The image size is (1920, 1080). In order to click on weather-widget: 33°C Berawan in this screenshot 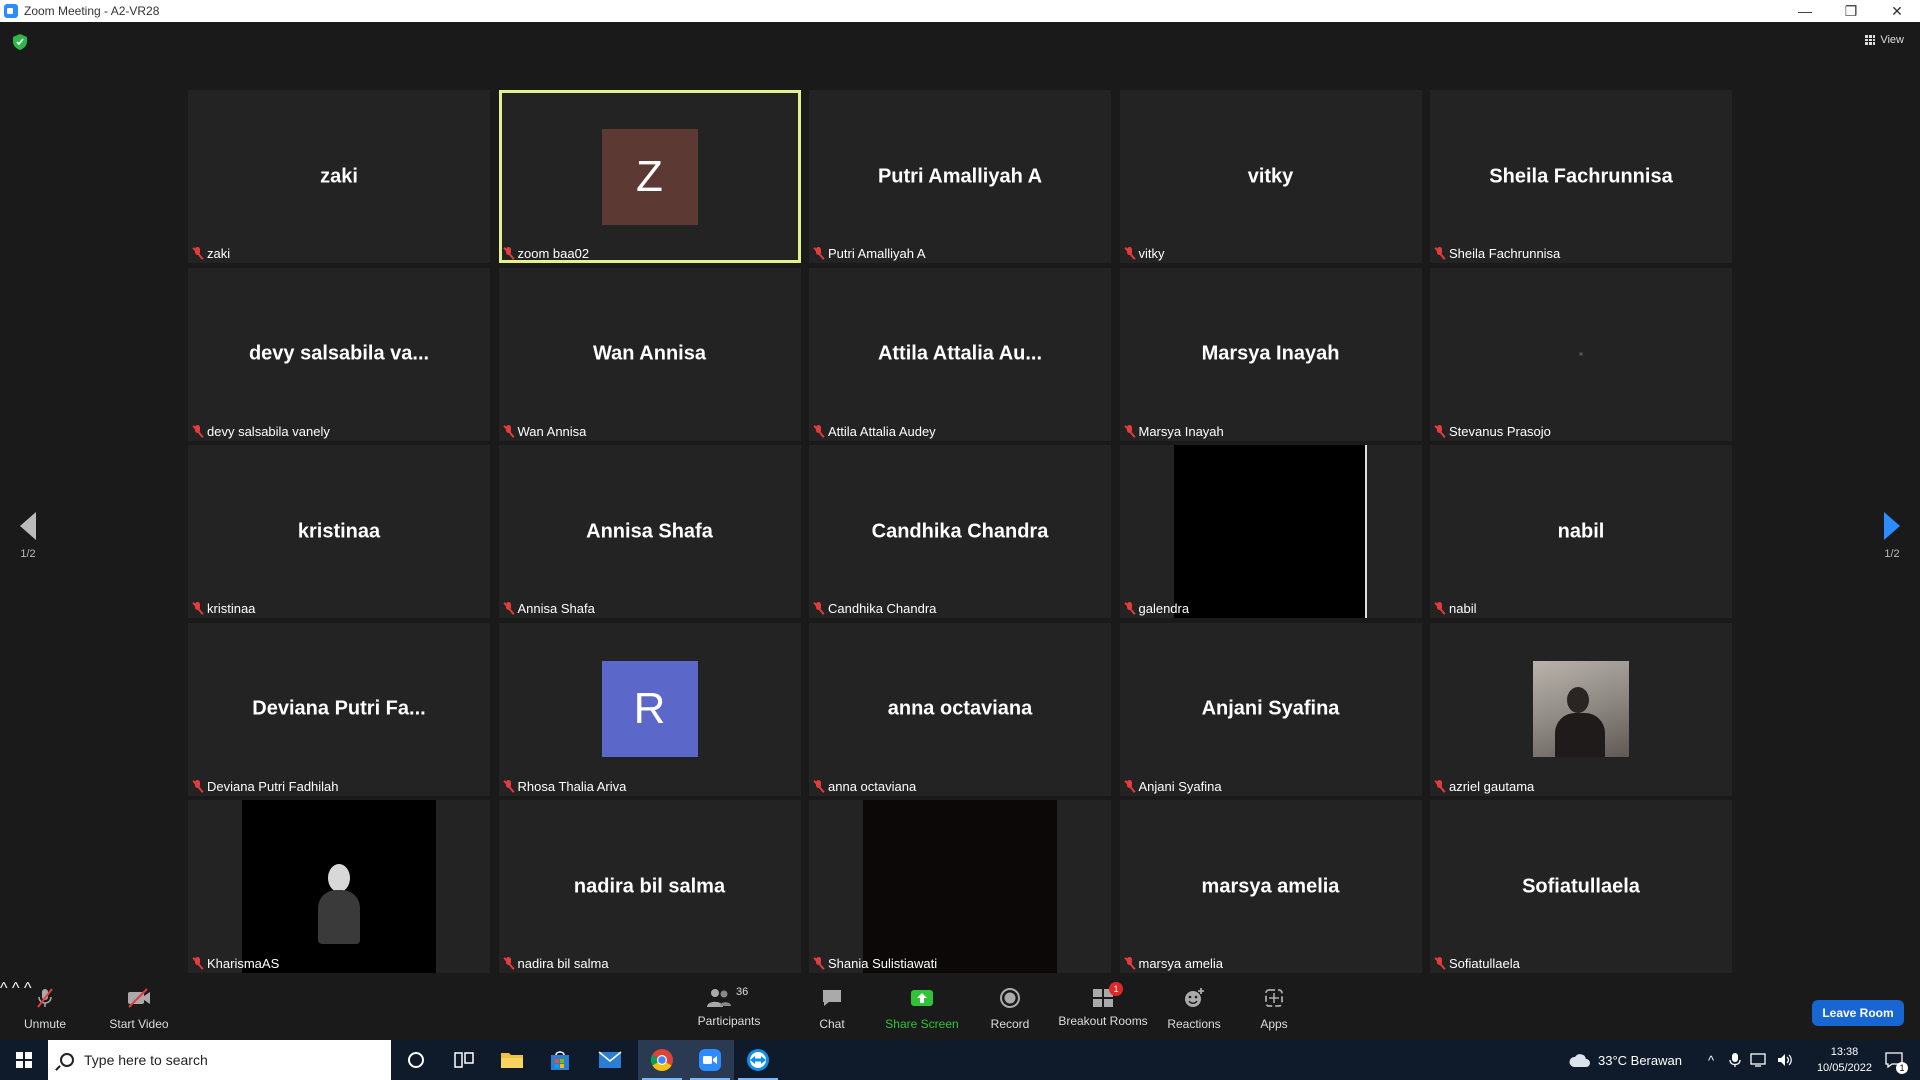, I will do `click(1625, 1060)`.